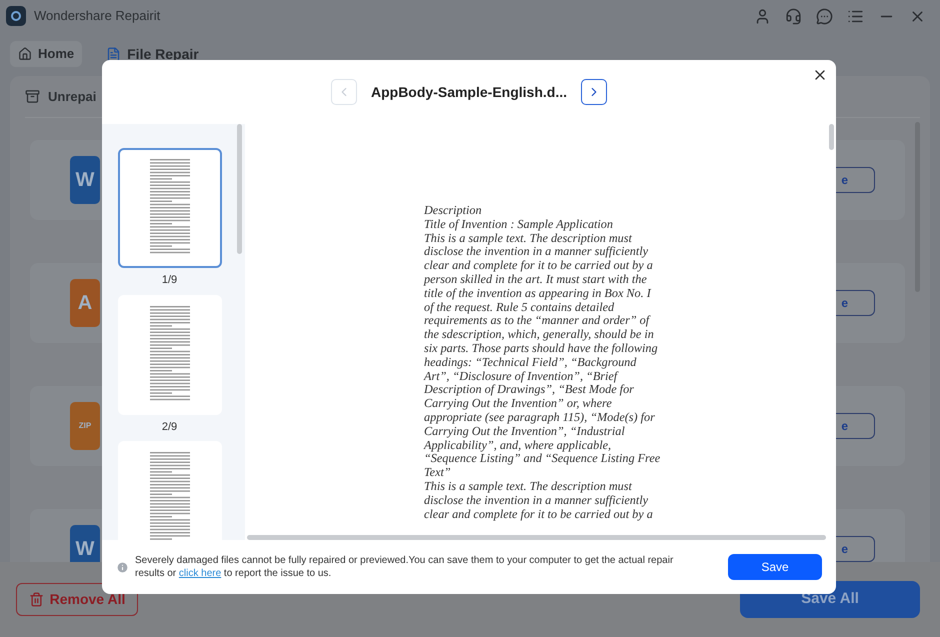  I want to click on document-paragraph: Description, so click(453, 211).